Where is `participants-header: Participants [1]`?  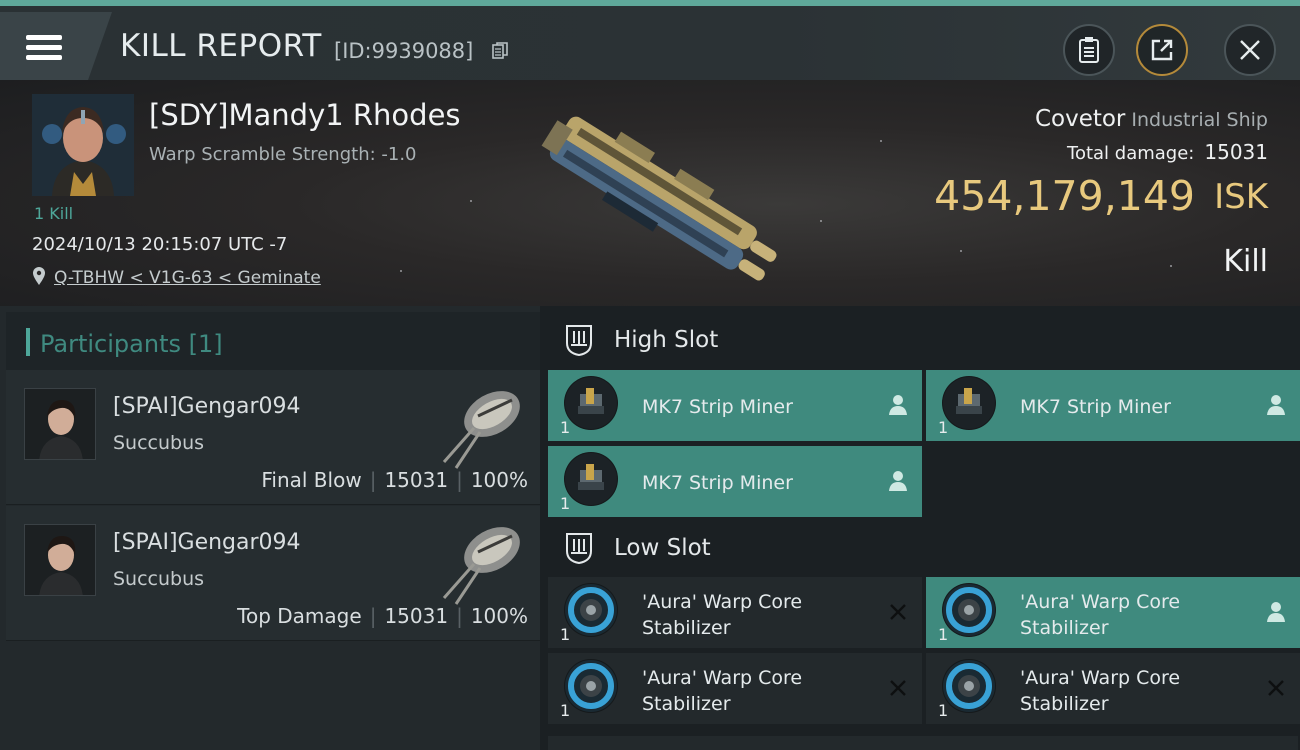 participants-header: Participants [1] is located at coordinates (273, 341).